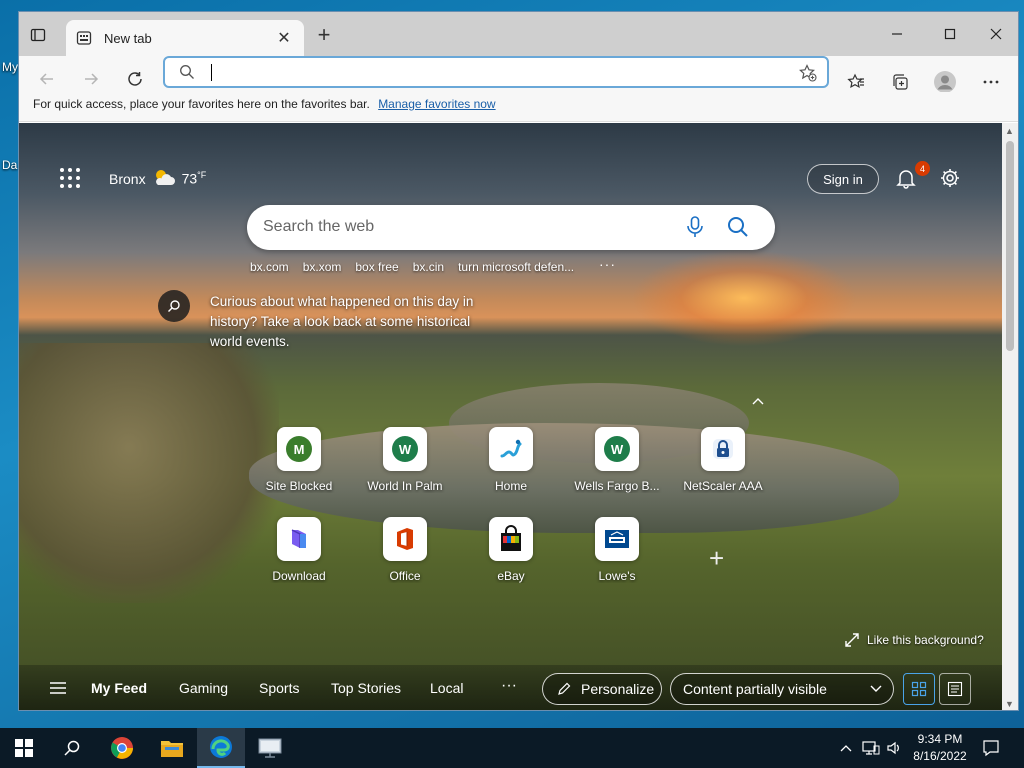 The image size is (1024, 768). What do you see at coordinates (511, 460) in the screenshot?
I see `quick-link-tile: Home` at bounding box center [511, 460].